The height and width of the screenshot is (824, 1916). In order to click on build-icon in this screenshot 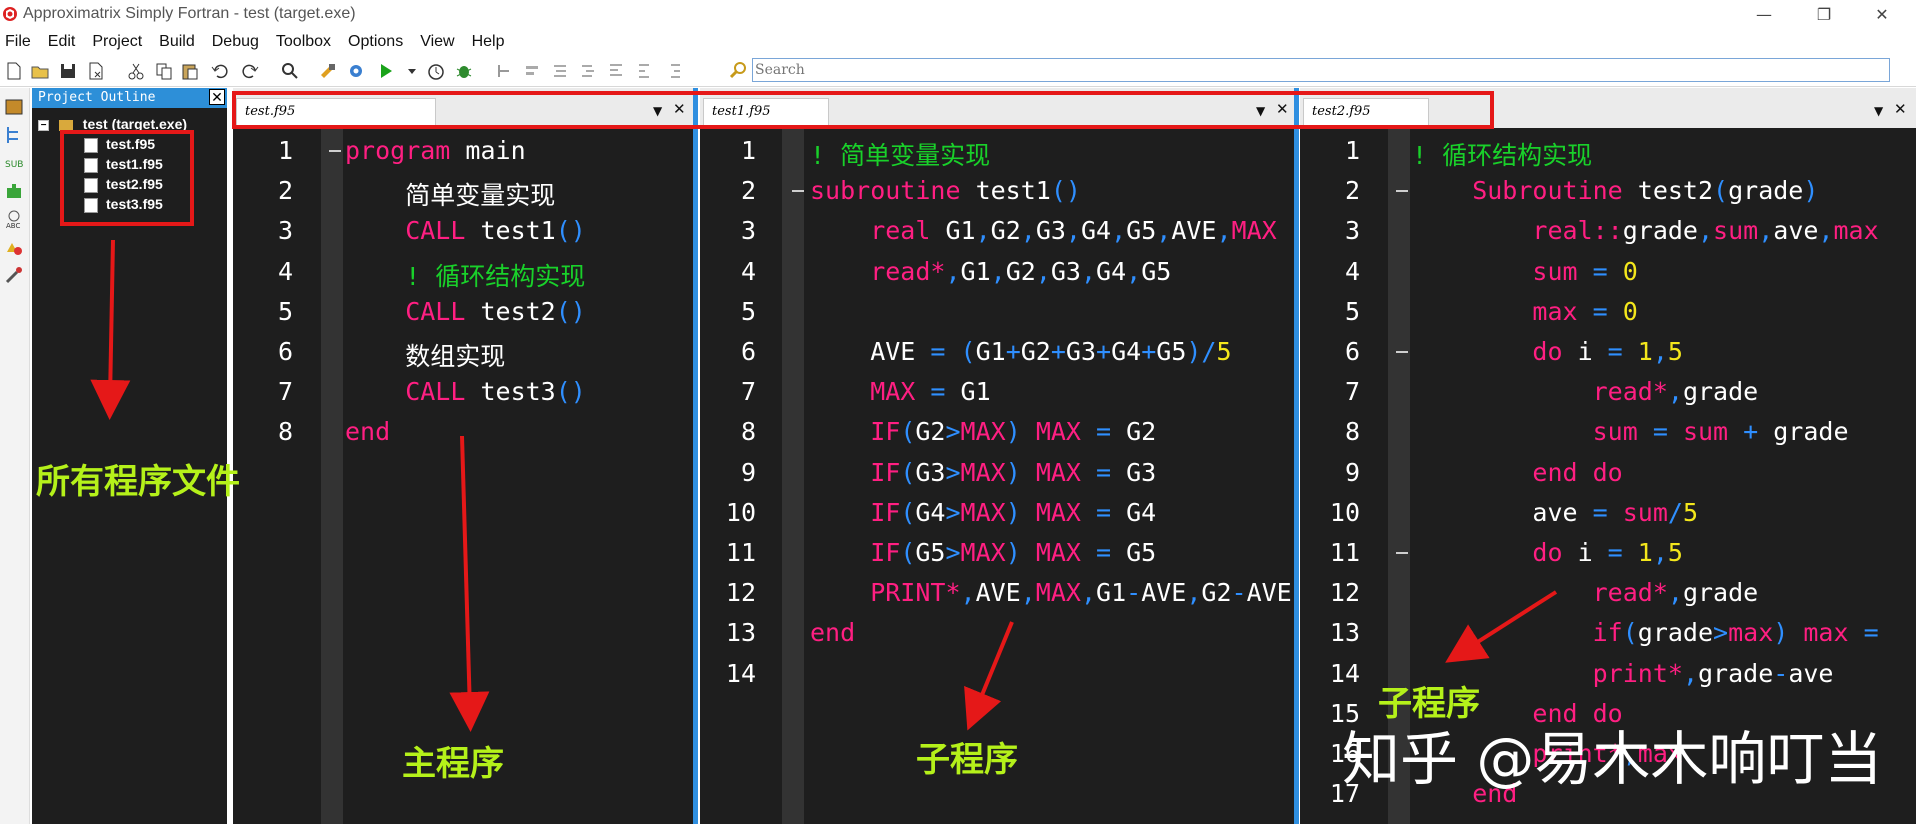, I will do `click(328, 71)`.